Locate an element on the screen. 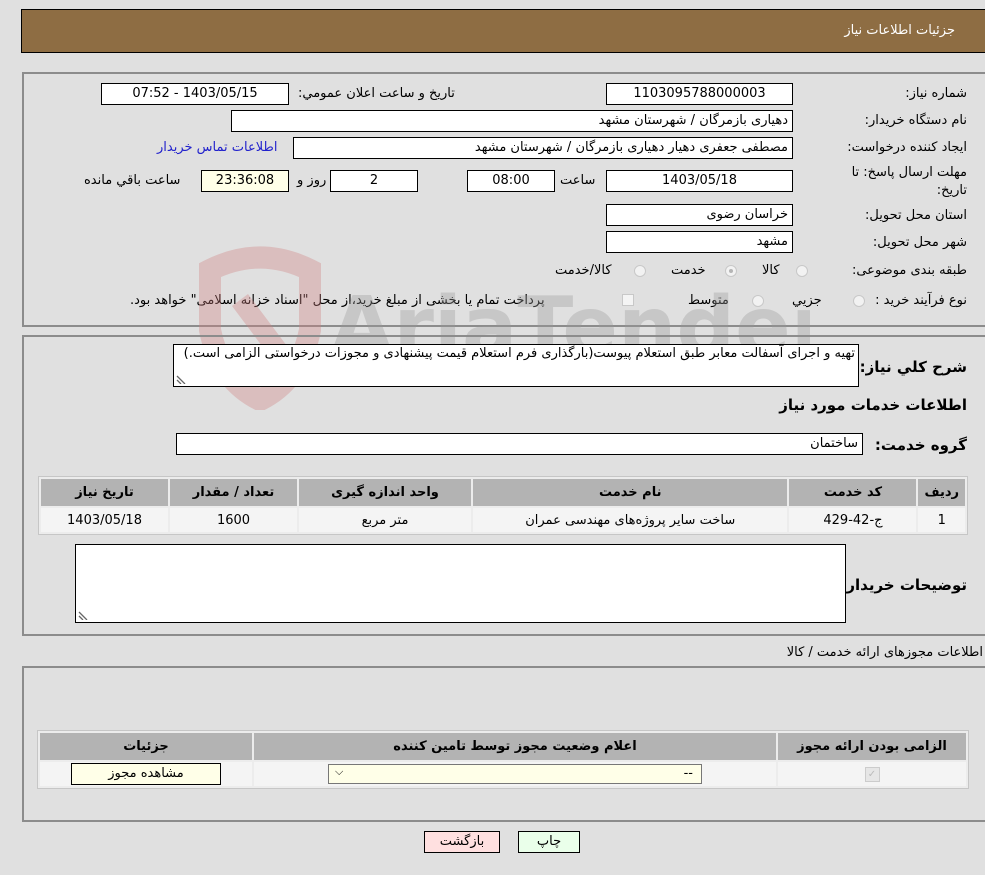 This screenshot has width=985, height=875. purchase-type-label: نوع فرآیند خرید : is located at coordinates (921, 300).